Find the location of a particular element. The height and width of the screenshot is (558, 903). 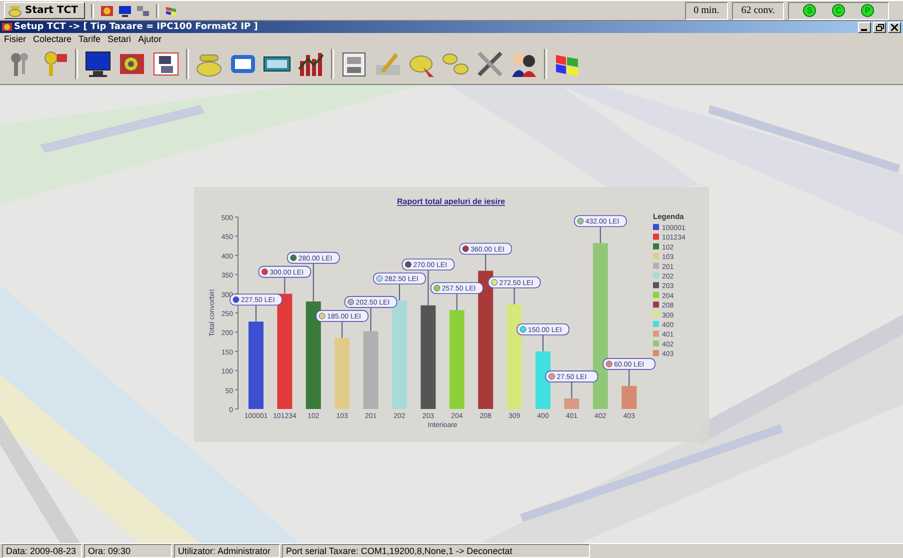

minimize-button is located at coordinates (864, 27).